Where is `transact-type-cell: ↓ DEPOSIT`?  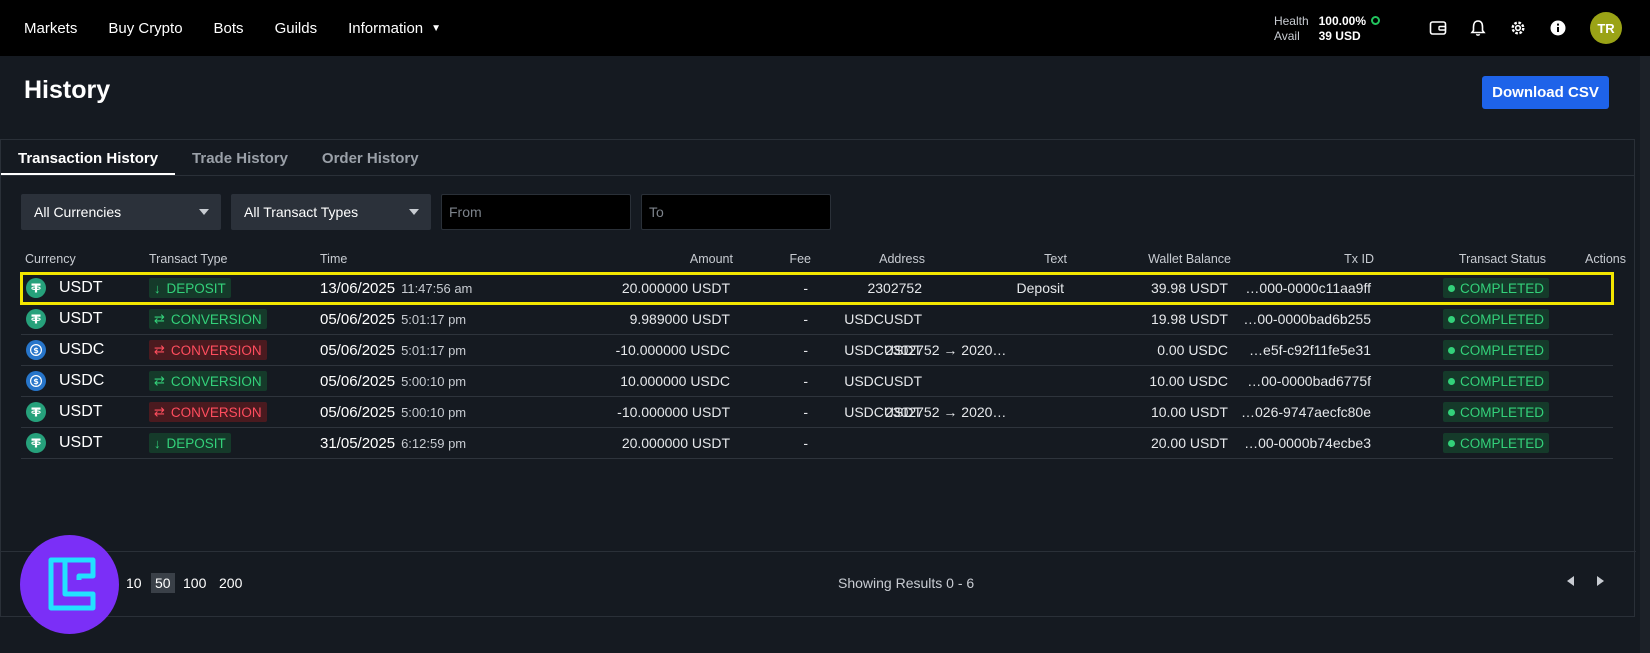
transact-type-cell: ↓ DEPOSIT is located at coordinates (190, 288).